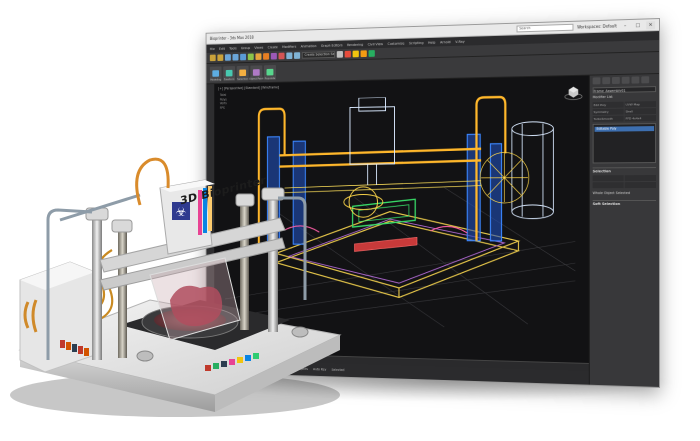  Describe the element at coordinates (282, 56) in the screenshot. I see `angle-snap-icon` at that location.